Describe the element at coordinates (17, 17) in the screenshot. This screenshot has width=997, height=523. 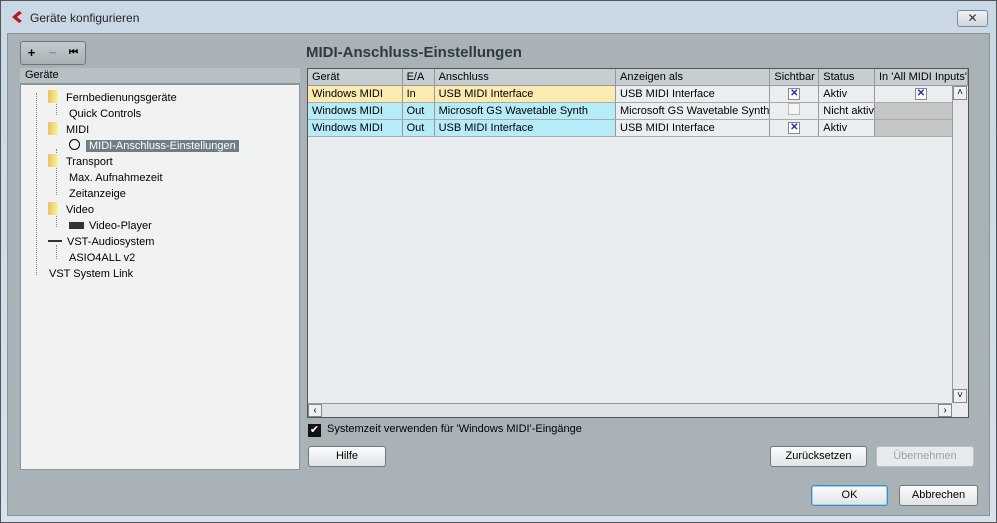
I see `cubase-logo-icon` at that location.